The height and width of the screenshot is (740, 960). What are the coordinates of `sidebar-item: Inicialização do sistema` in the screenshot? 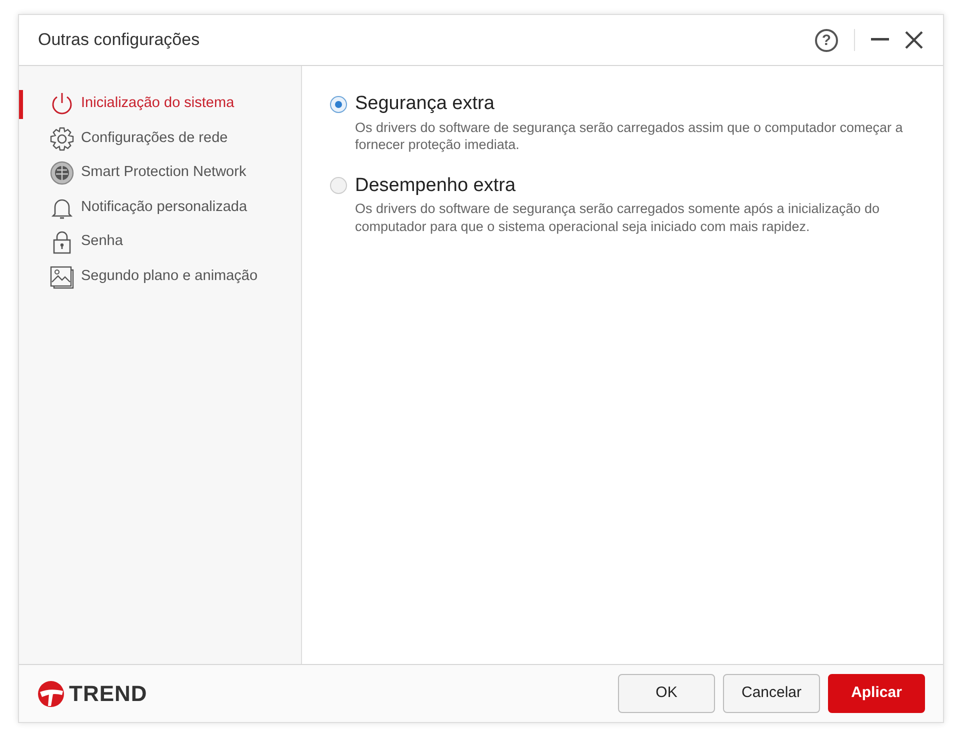 It's located at (160, 104).